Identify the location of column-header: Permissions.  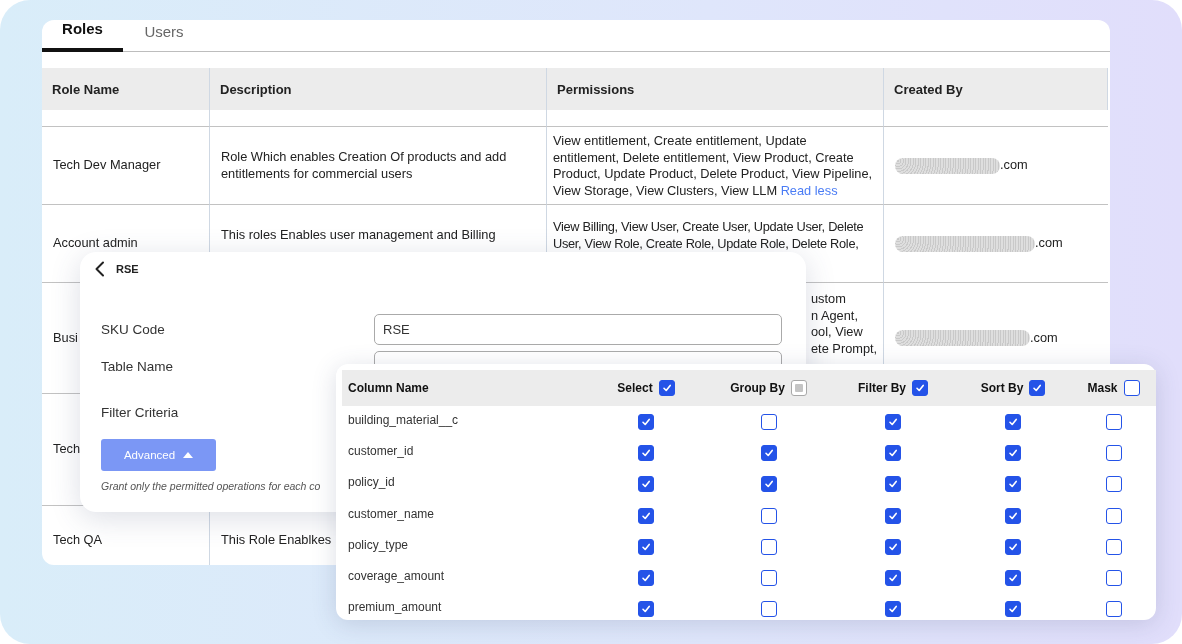
(715, 89).